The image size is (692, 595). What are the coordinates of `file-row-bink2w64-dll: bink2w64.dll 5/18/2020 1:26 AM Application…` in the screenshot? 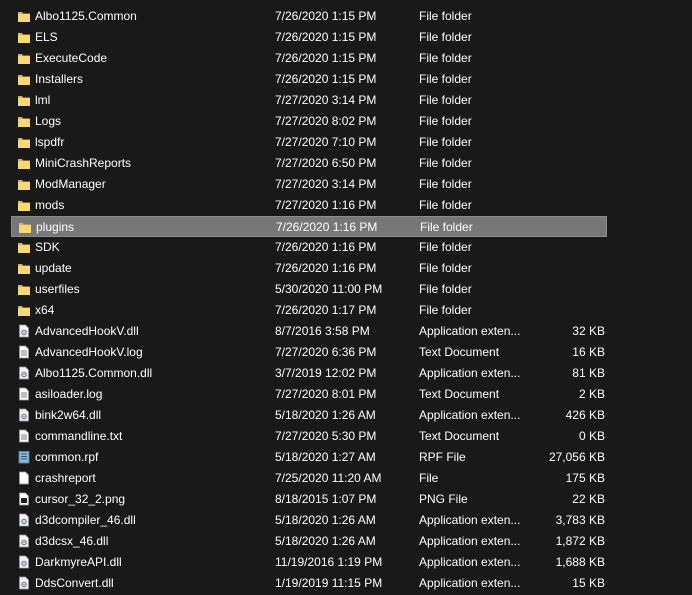 It's located at (309, 415).